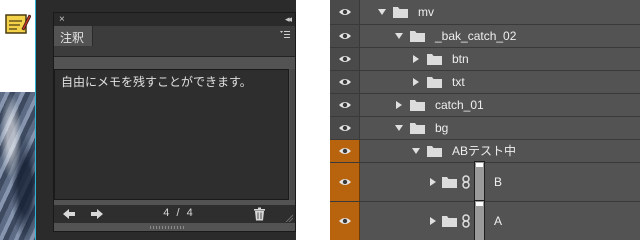 The width and height of the screenshot is (640, 240). Describe the element at coordinates (174, 41) in the screenshot. I see `notes-tab-row: 注釈` at that location.